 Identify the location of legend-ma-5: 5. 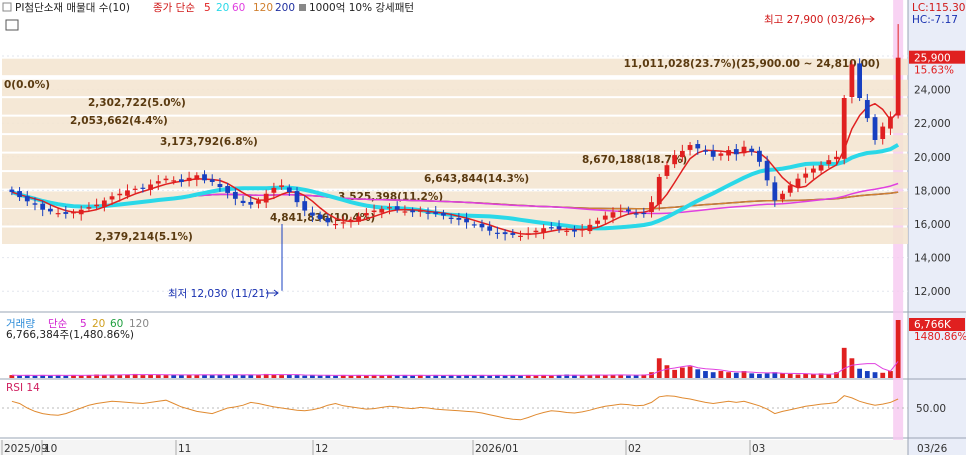
(207, 8).